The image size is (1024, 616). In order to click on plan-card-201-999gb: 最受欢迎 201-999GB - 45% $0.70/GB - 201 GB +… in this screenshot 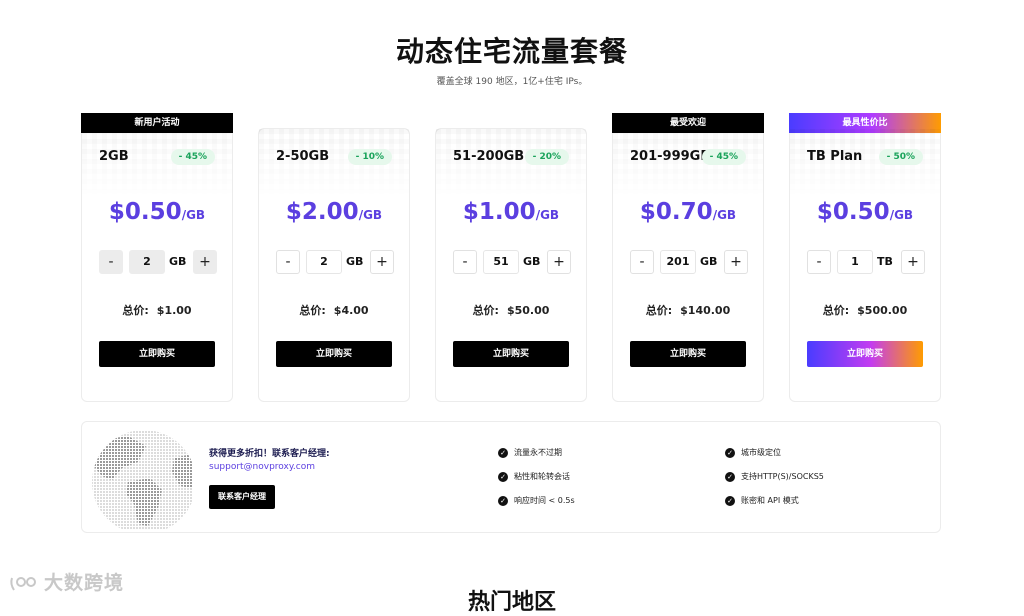, I will do `click(688, 257)`.